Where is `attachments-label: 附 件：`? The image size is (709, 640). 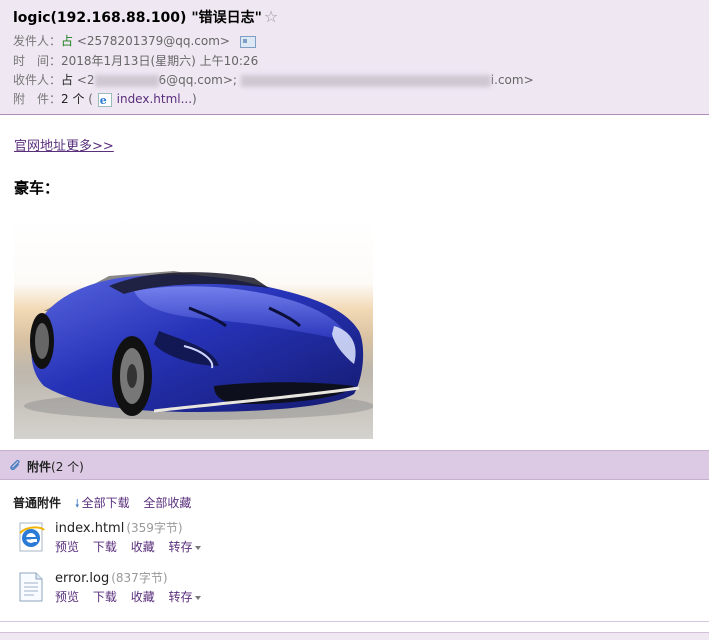 attachments-label: 附 件： is located at coordinates (37, 99).